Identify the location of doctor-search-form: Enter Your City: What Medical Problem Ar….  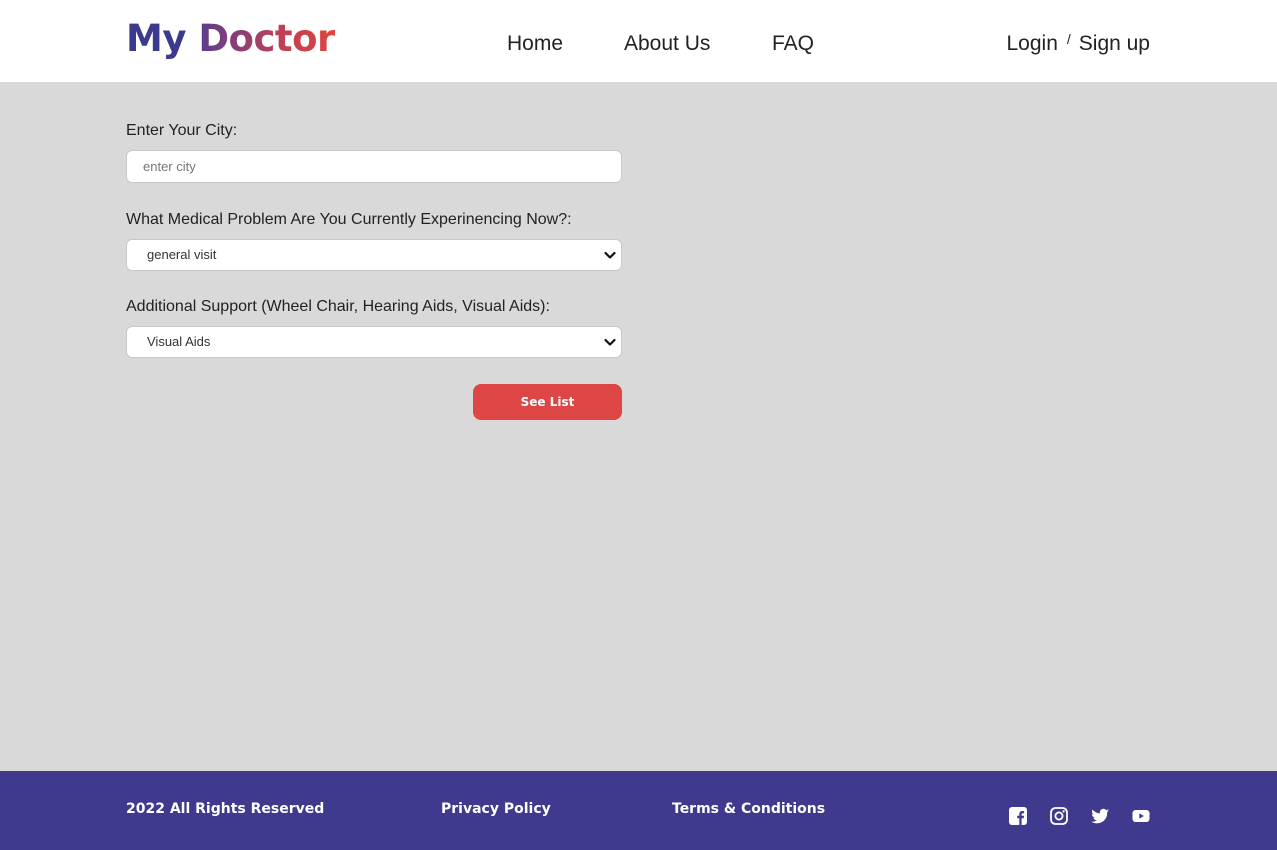
(374, 239).